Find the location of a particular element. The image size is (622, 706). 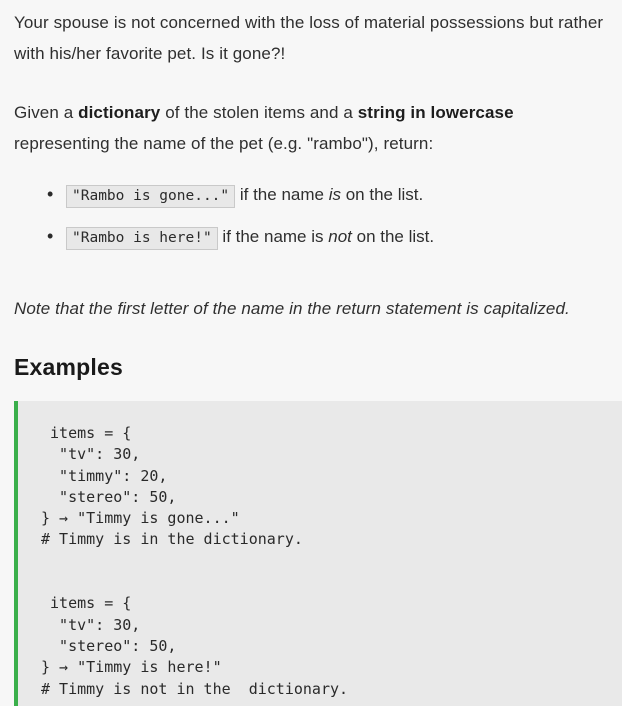

bullet-2-text-after: on the list. is located at coordinates (393, 236).